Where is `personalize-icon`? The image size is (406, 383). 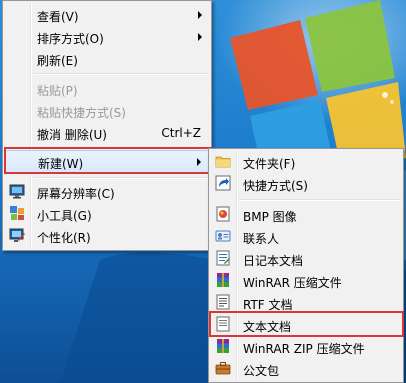 personalize-icon is located at coordinates (17, 235).